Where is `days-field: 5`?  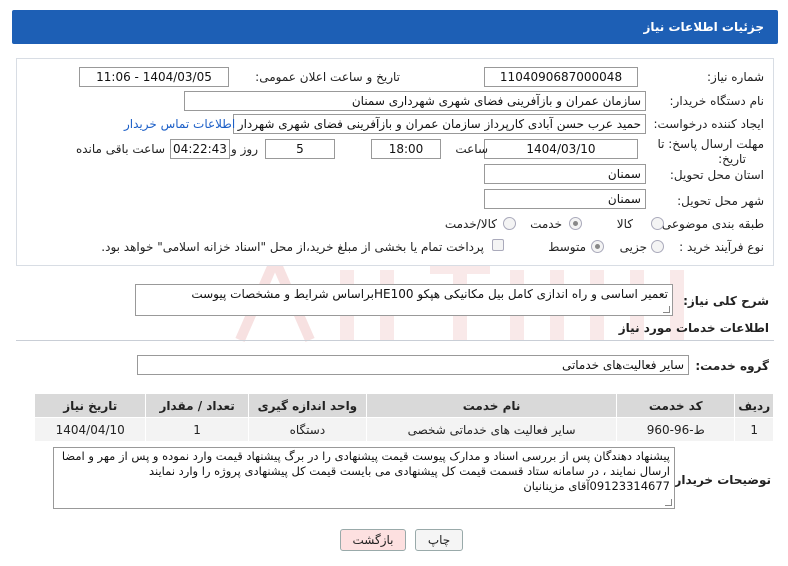
days-field: 5 is located at coordinates (300, 149).